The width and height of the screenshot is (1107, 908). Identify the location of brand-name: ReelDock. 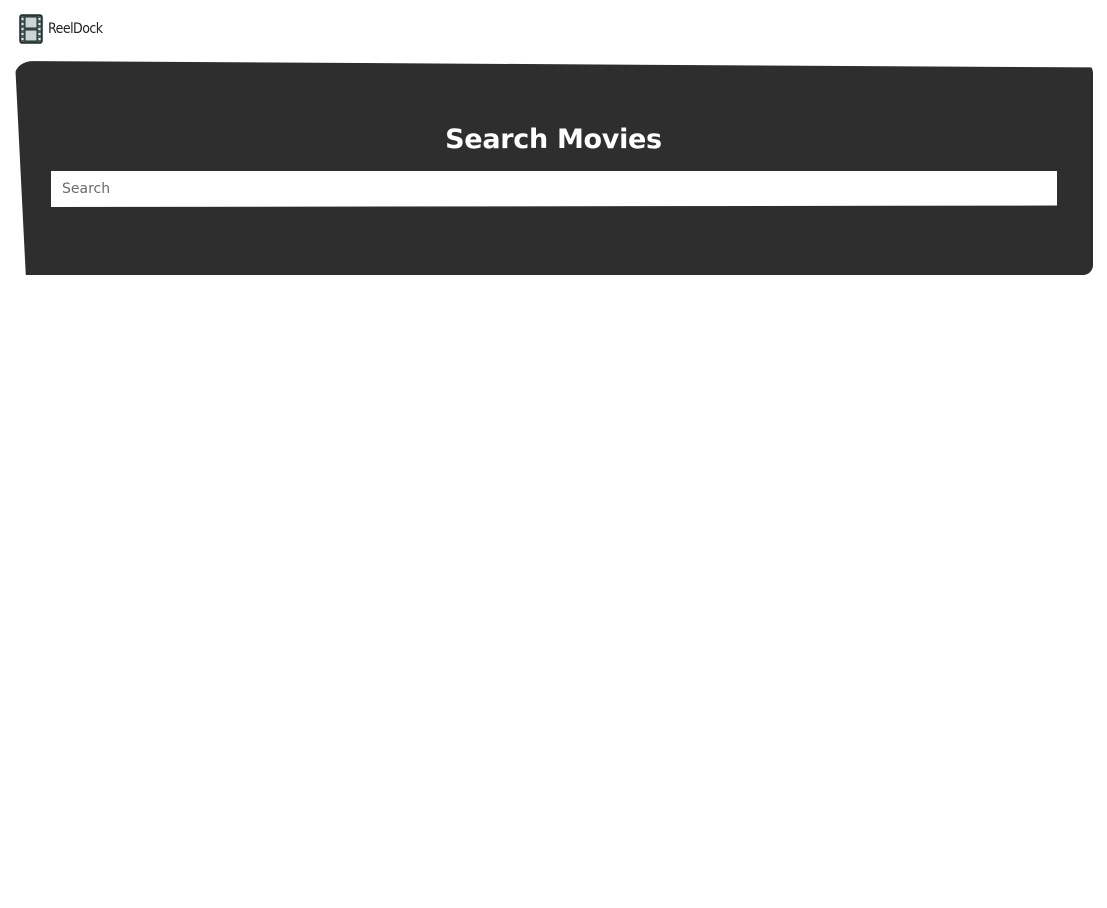
(75, 29).